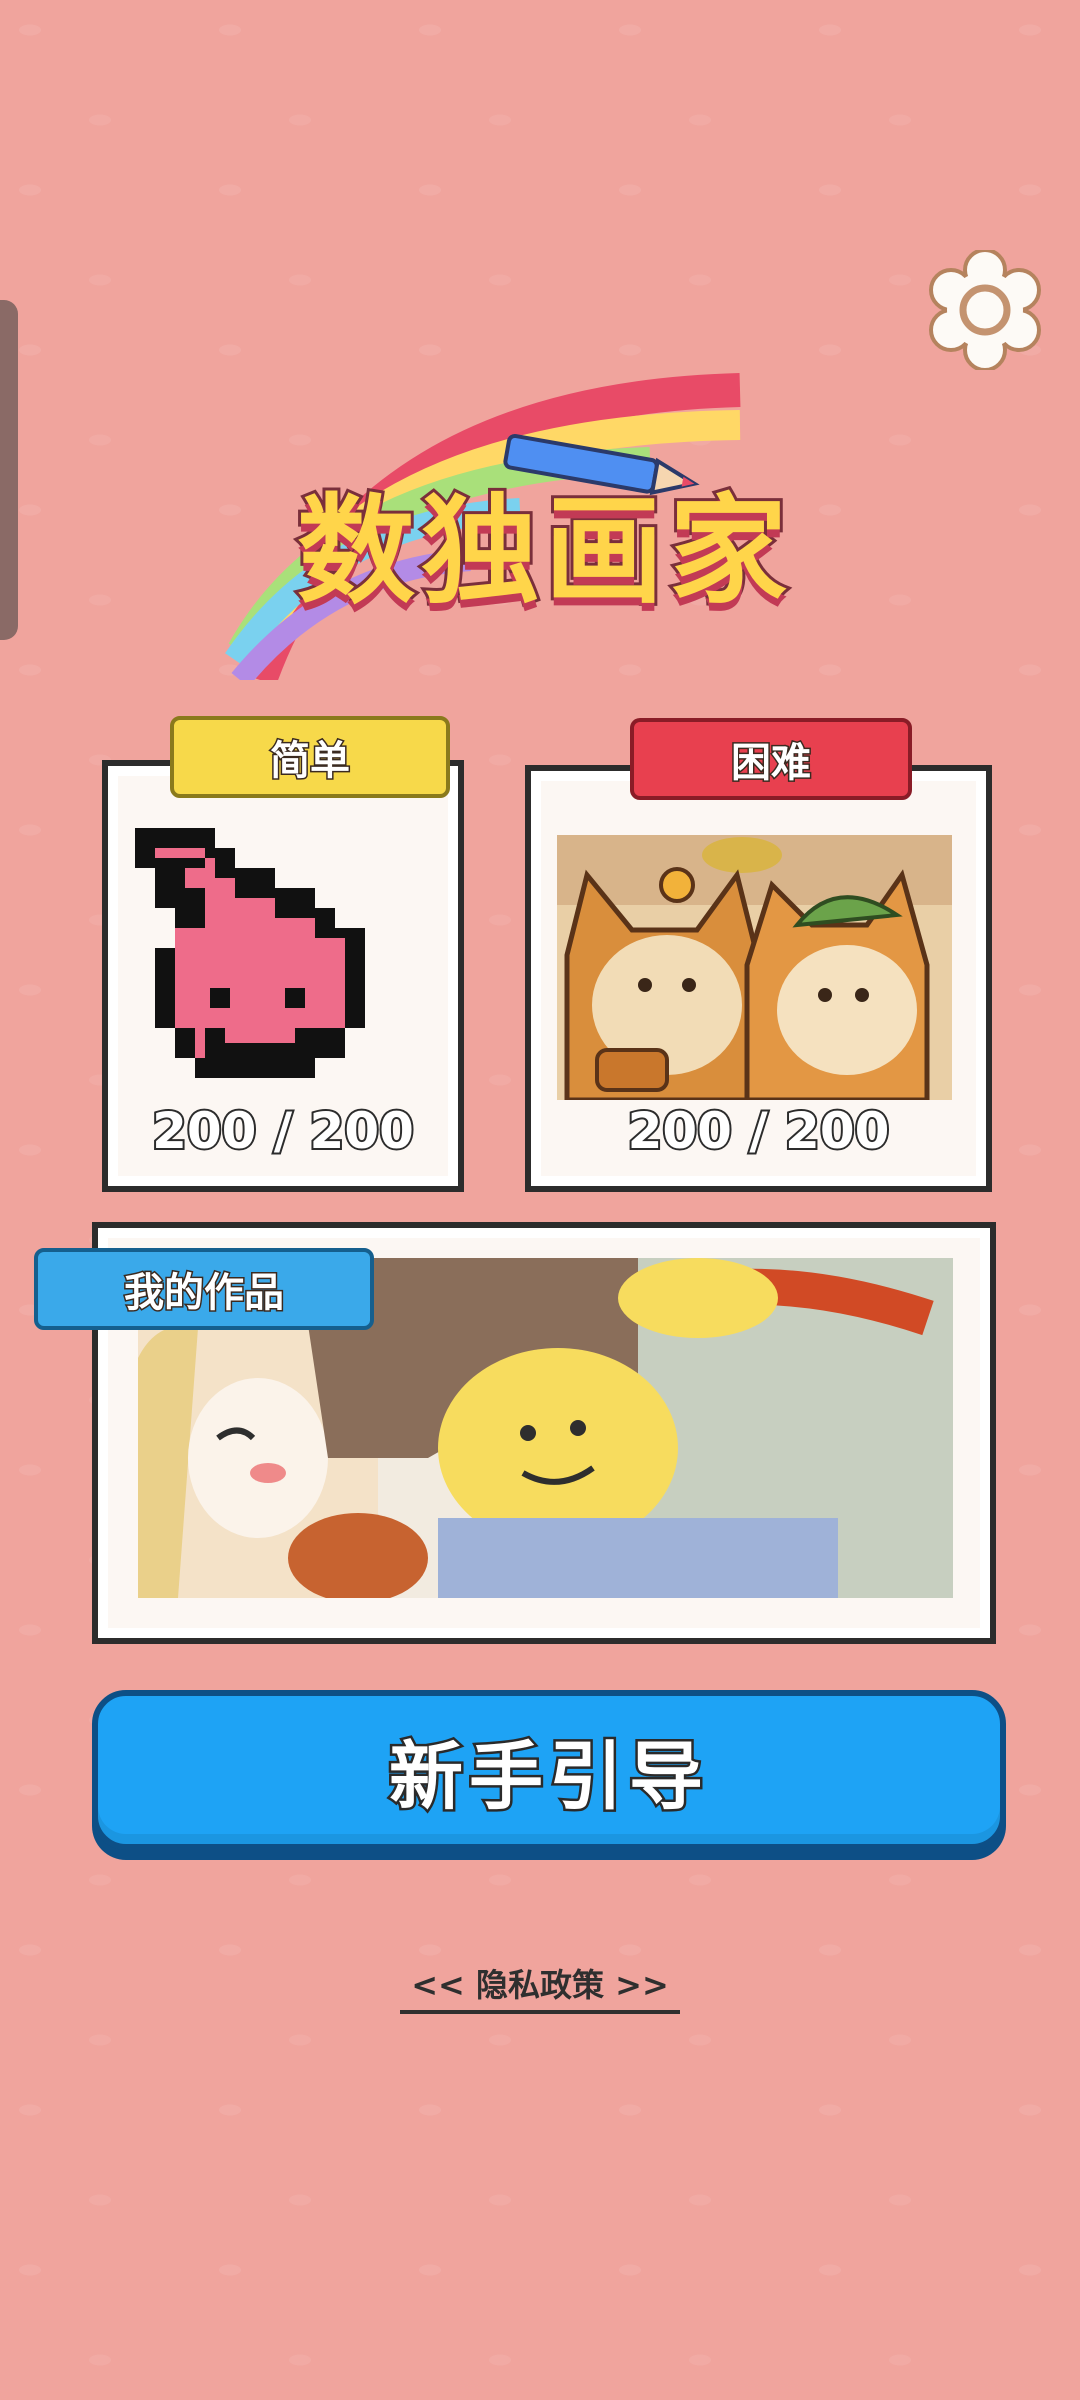 Image resolution: width=1080 pixels, height=2400 pixels. I want to click on privacy-policy-link: << 隐私政策 >>, so click(540, 1987).